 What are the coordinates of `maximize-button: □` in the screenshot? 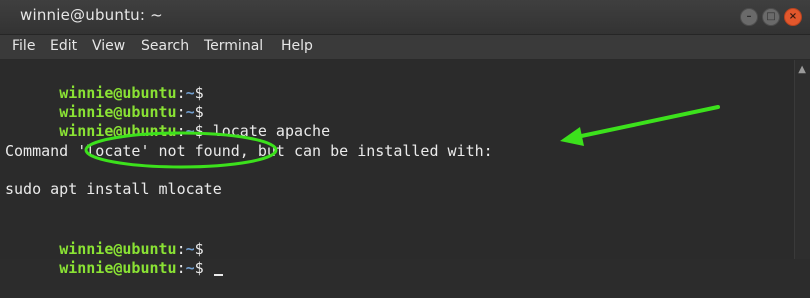 It's located at (771, 17).